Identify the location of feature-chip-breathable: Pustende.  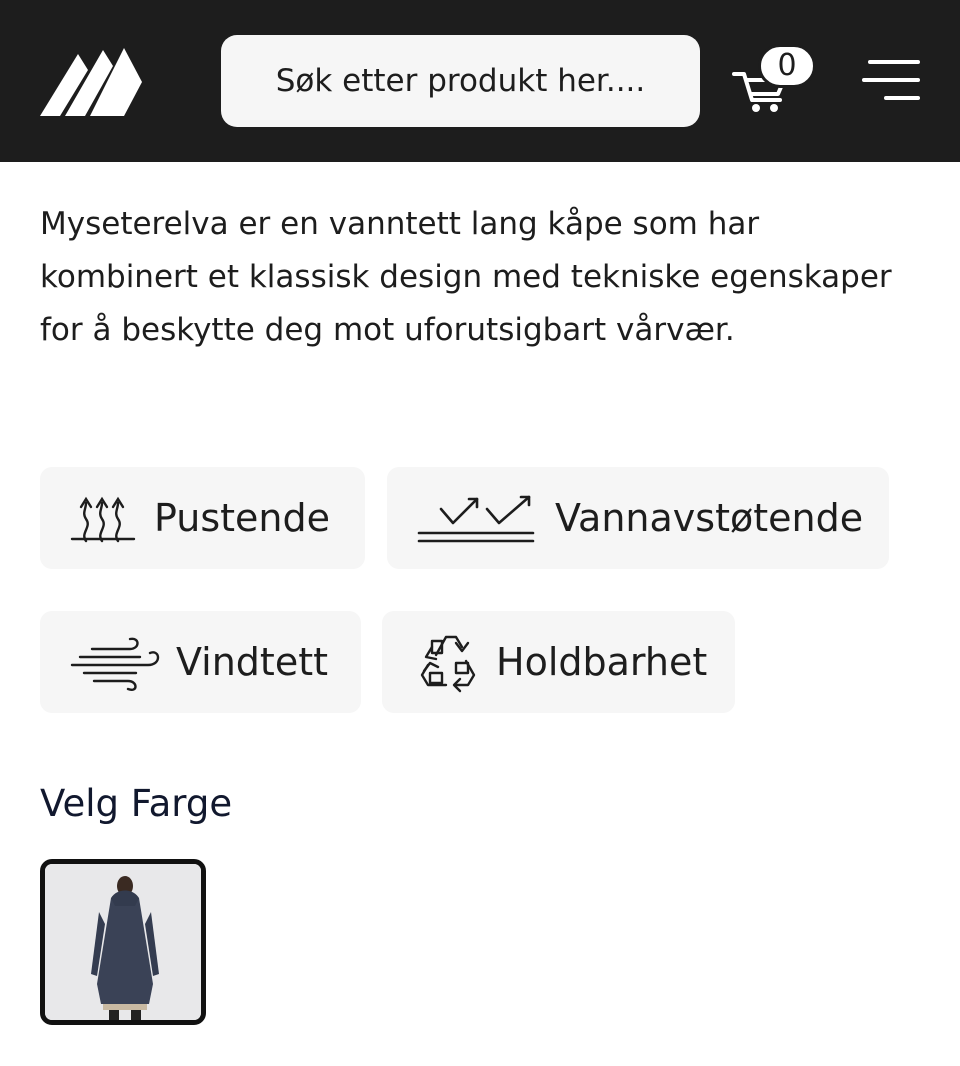
(202, 518).